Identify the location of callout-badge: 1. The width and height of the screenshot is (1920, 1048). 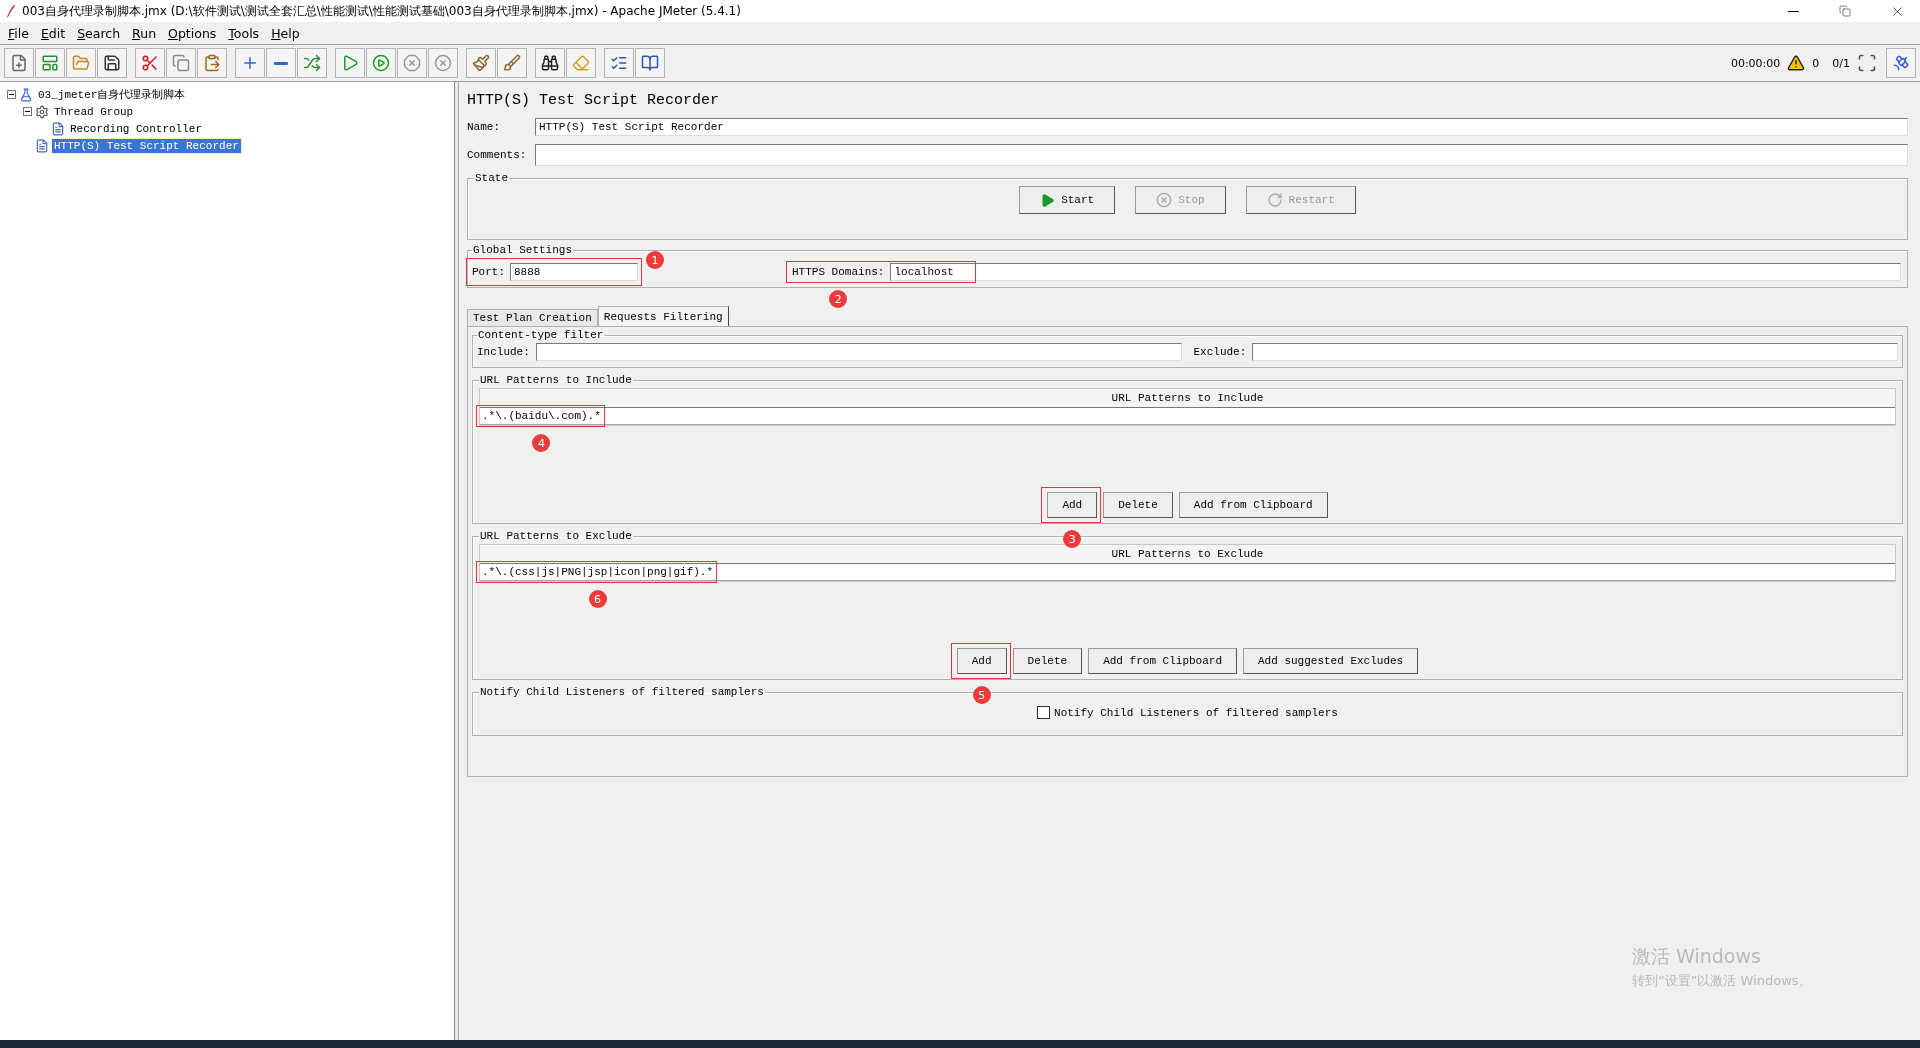
(655, 260).